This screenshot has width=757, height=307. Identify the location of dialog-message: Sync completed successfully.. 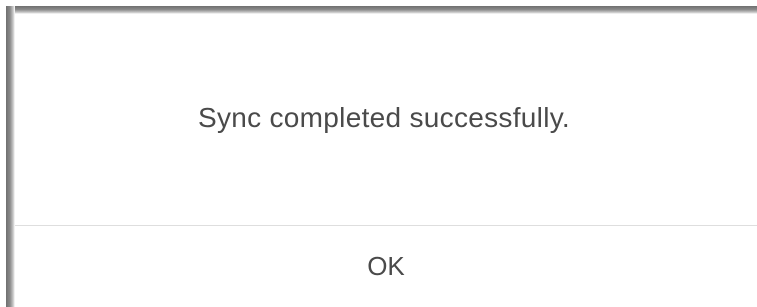
(384, 117).